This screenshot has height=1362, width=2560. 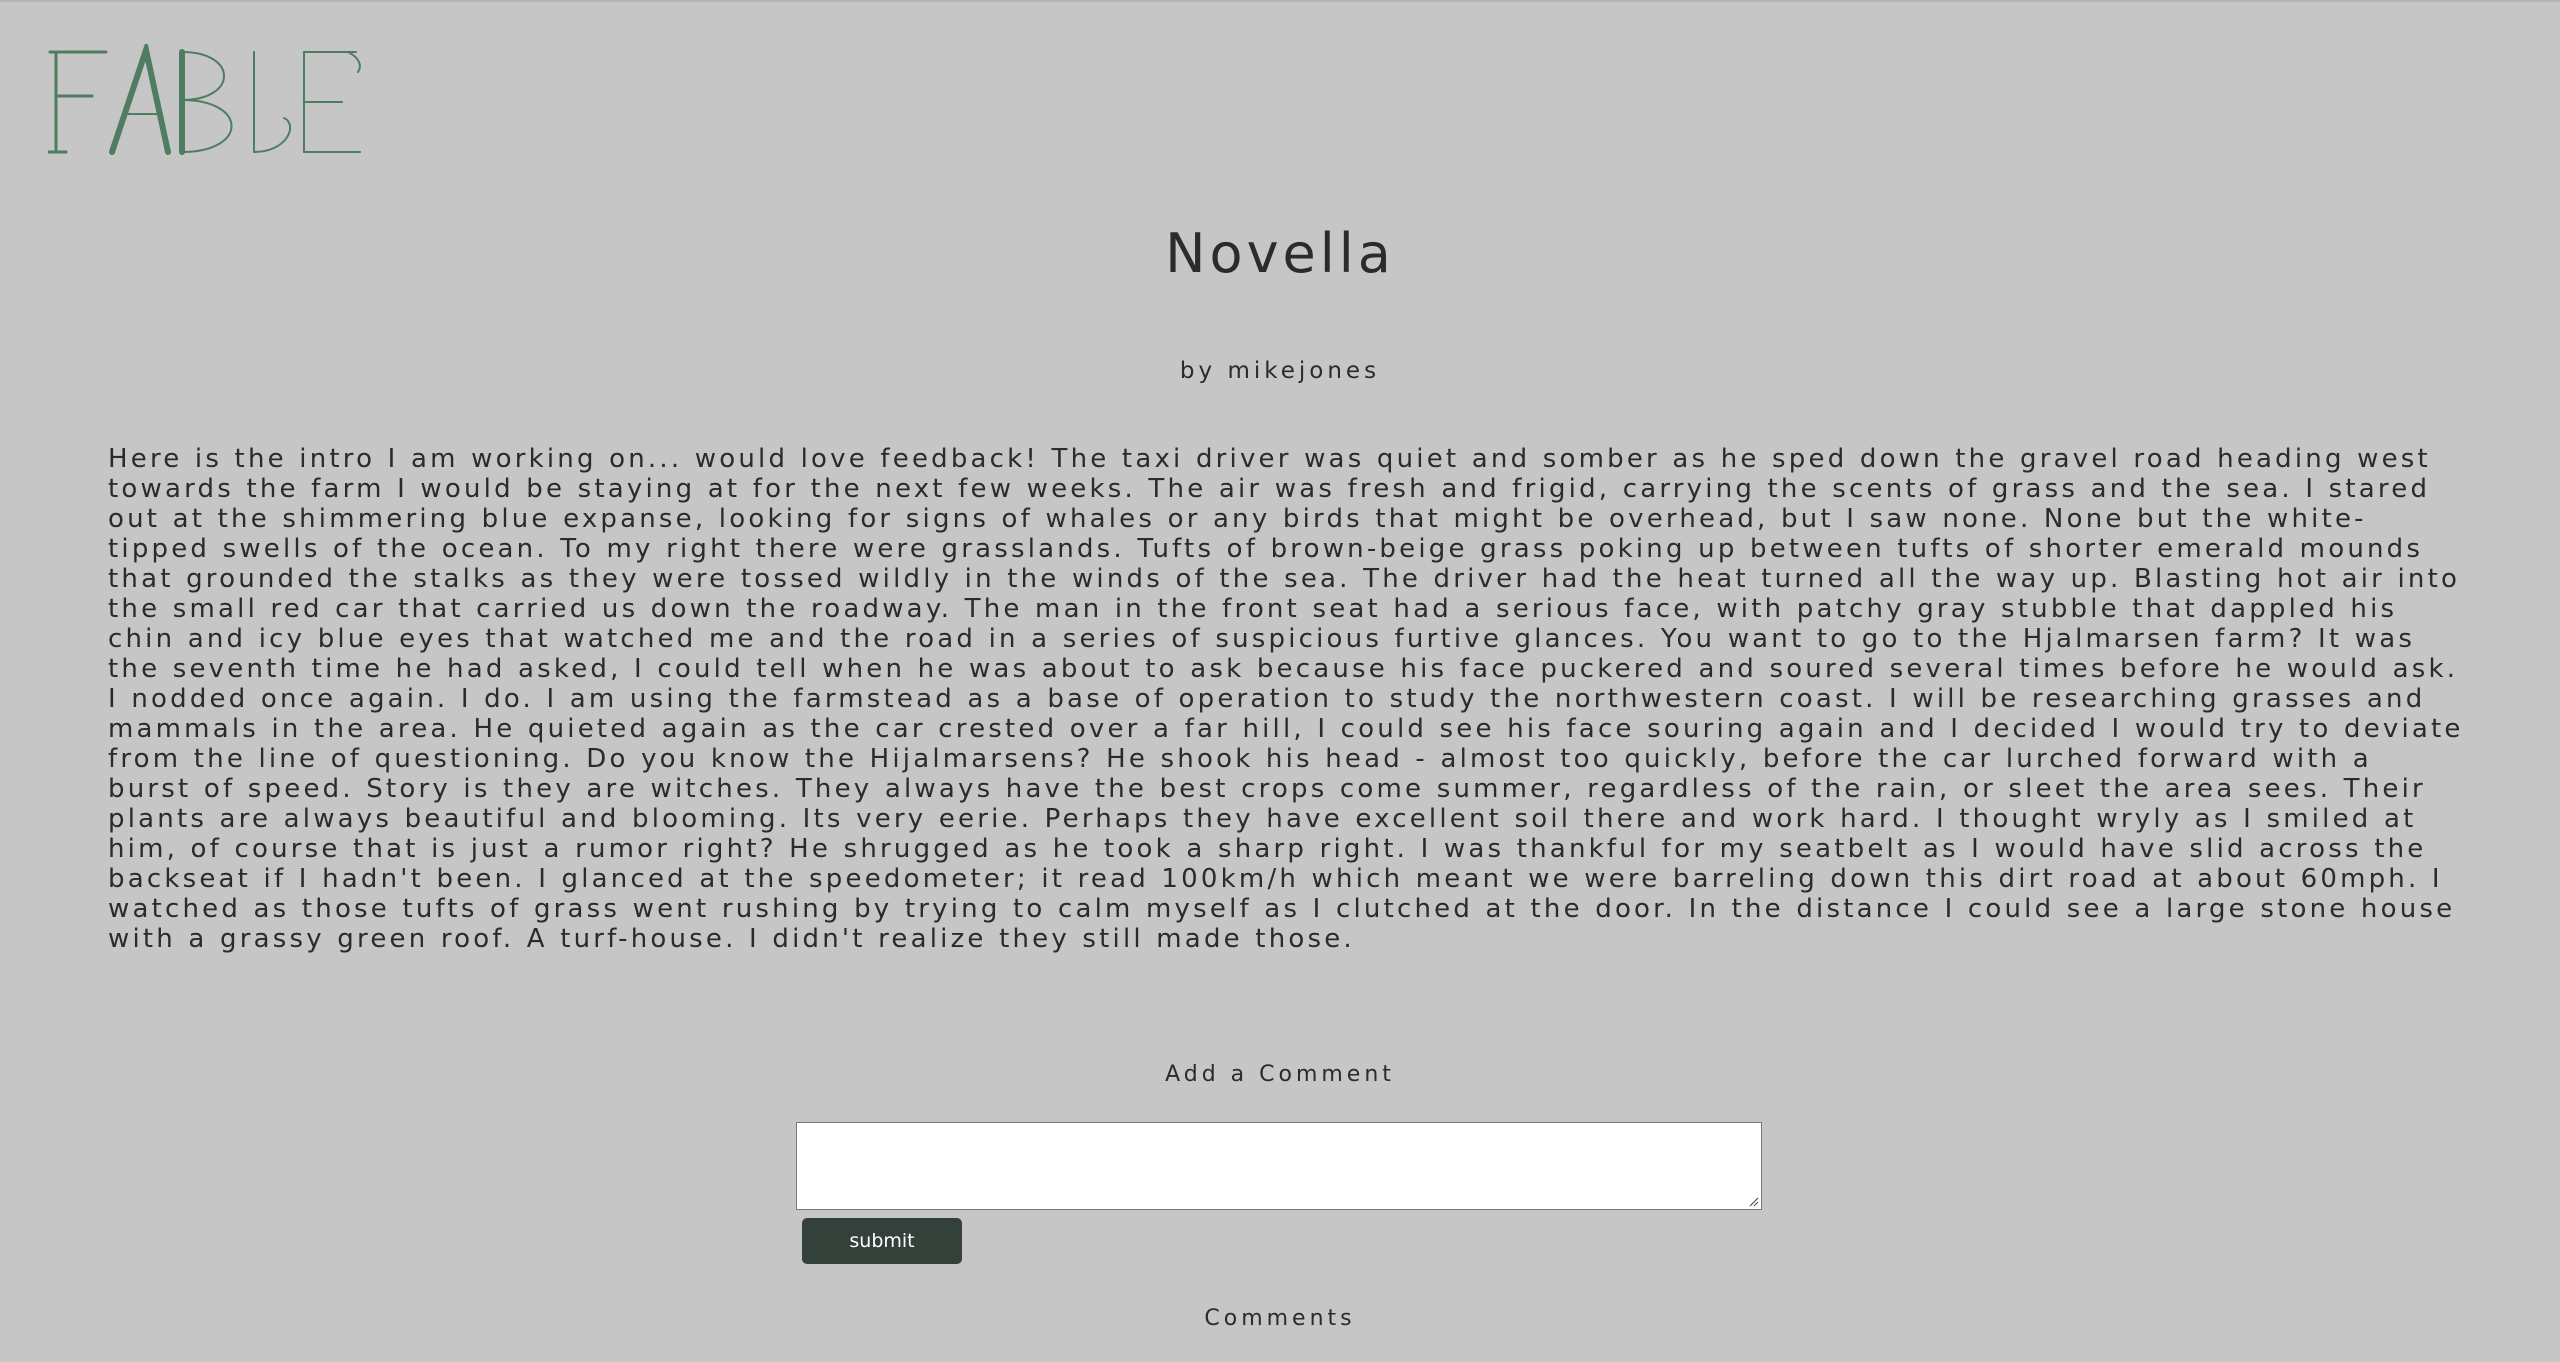 I want to click on story-title: Novella, so click(x=1280, y=253).